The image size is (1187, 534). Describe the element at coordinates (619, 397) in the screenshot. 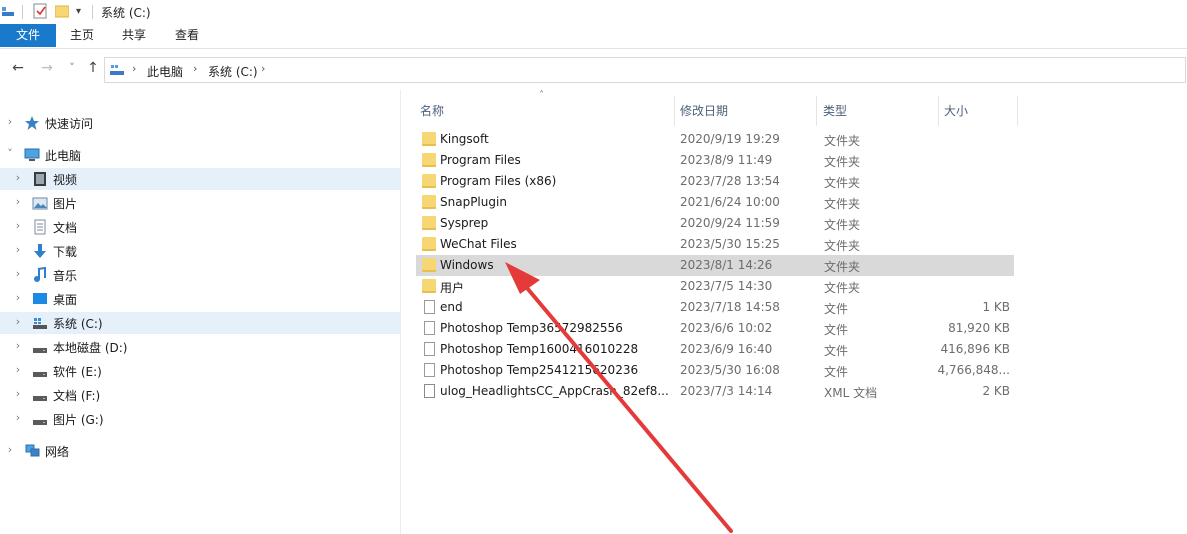

I see `annotation-arrow` at that location.